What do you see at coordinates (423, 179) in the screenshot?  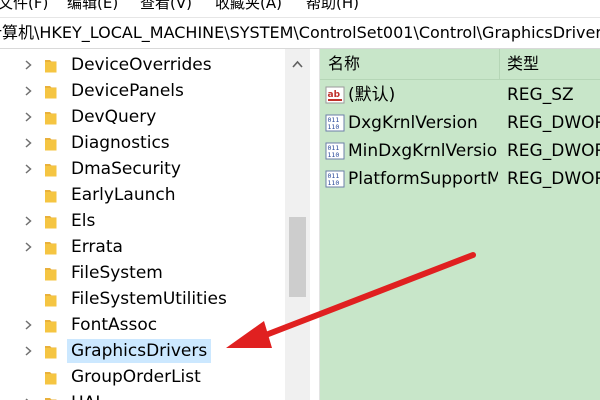 I see `value-name: PlatformSupportMiracast` at bounding box center [423, 179].